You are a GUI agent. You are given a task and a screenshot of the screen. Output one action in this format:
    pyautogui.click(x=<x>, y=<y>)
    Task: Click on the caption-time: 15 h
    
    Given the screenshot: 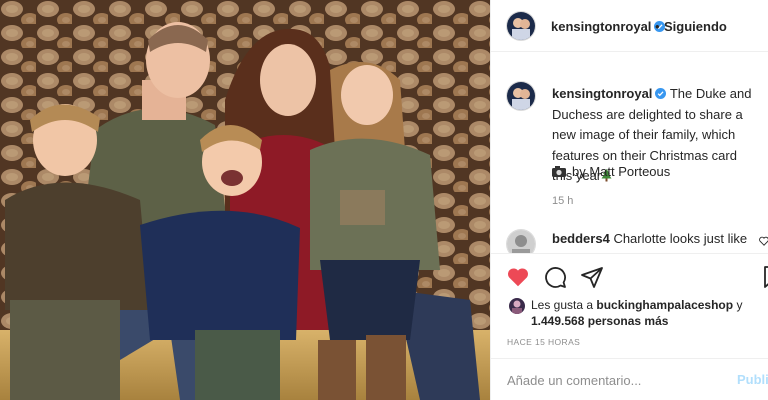 What is the action you would take?
    pyautogui.click(x=562, y=201)
    